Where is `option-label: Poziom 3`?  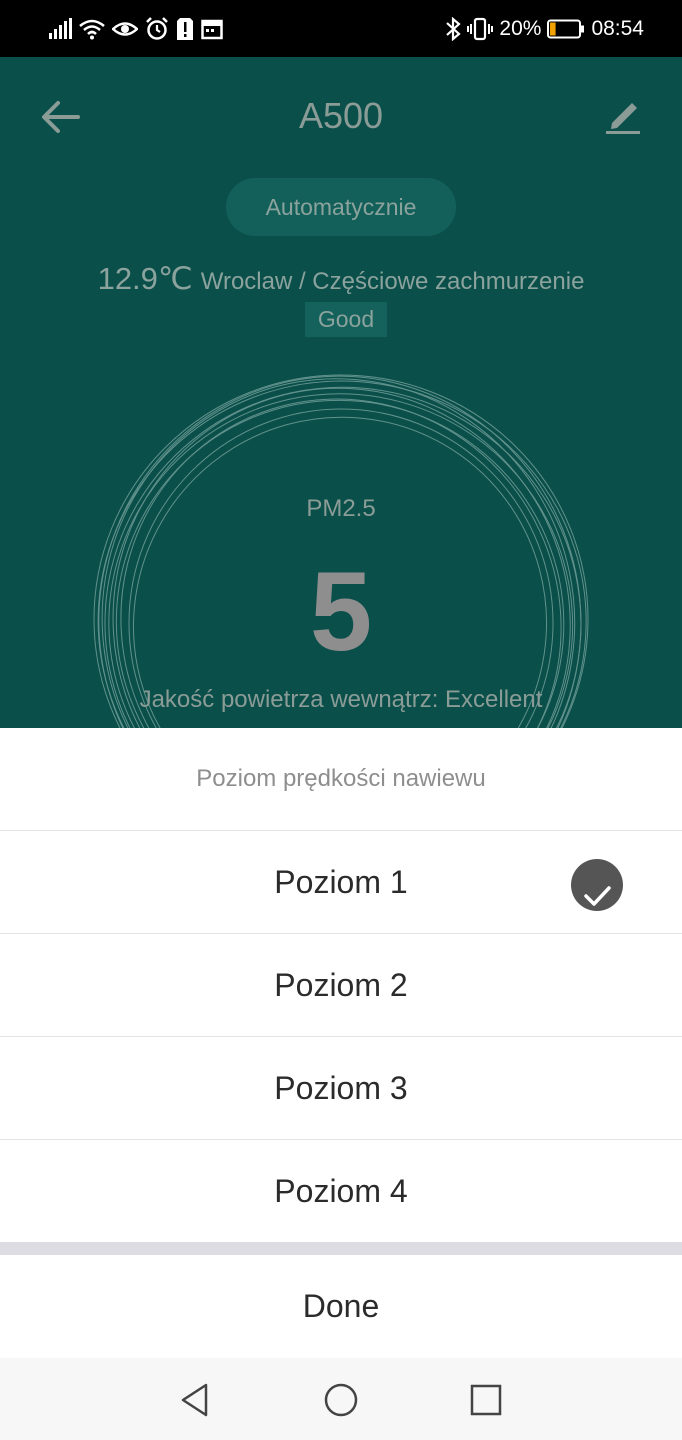 option-label: Poziom 3 is located at coordinates (341, 1088).